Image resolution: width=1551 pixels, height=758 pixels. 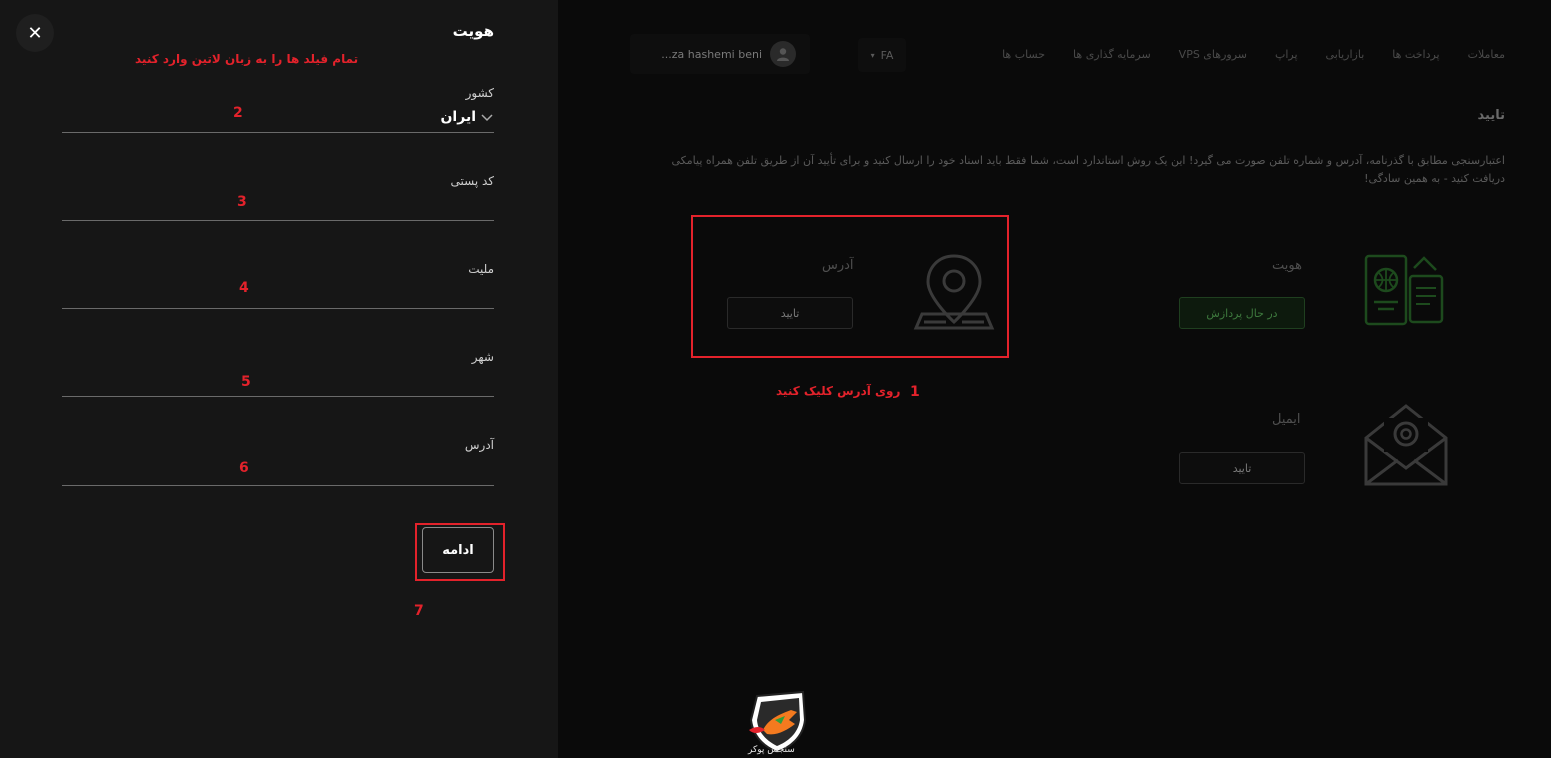 I want to click on annotation-step-1-number: 1, so click(x=915, y=392).